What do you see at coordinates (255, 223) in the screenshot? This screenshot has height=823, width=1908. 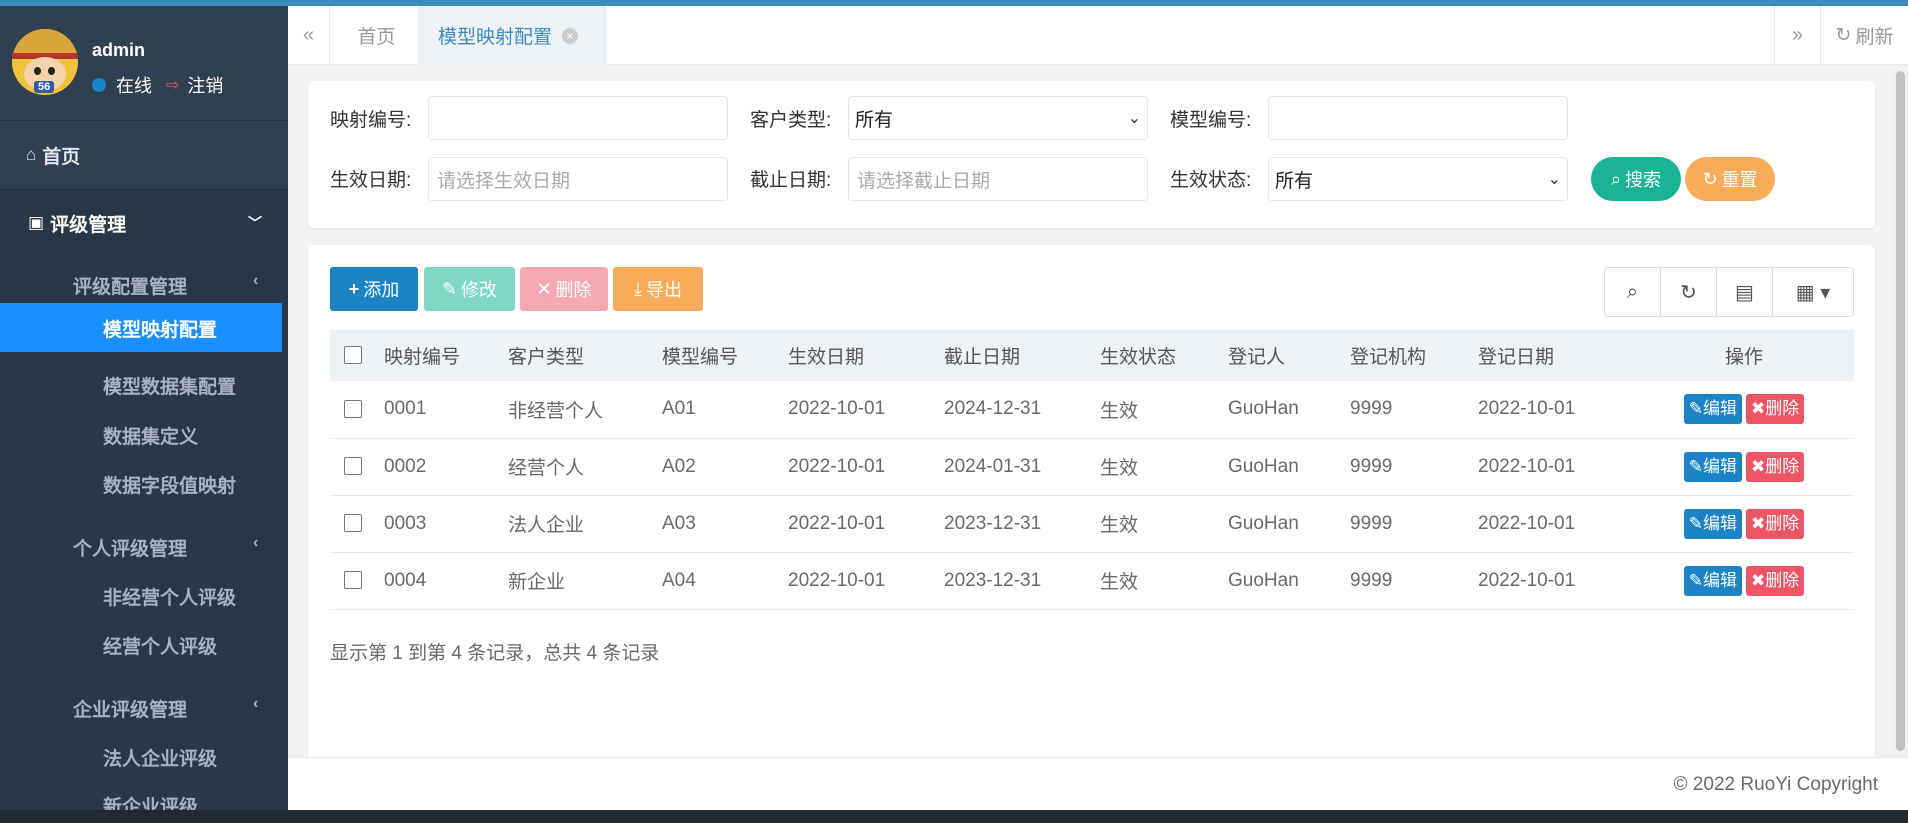 I see `chevron-down-icon: ﹀` at bounding box center [255, 223].